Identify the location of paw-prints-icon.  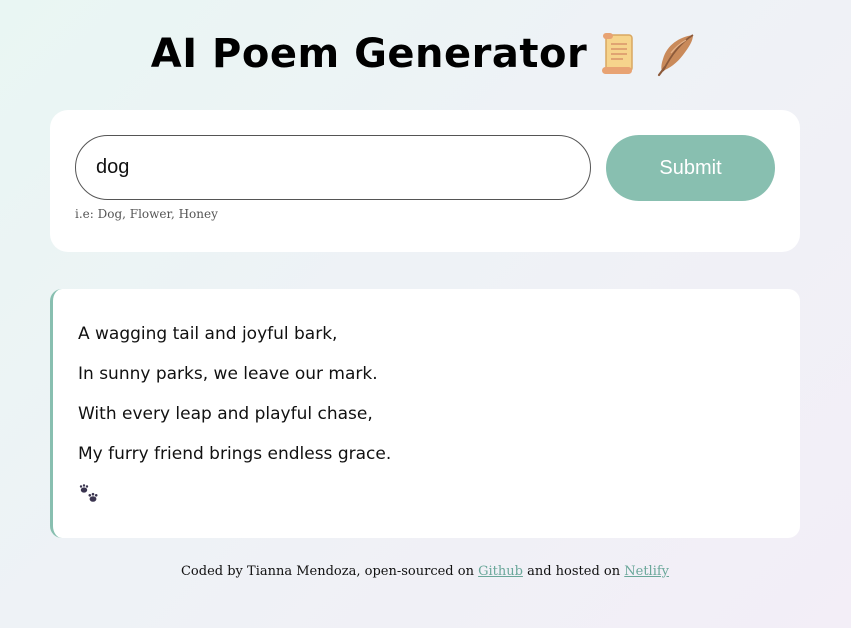
(88, 493).